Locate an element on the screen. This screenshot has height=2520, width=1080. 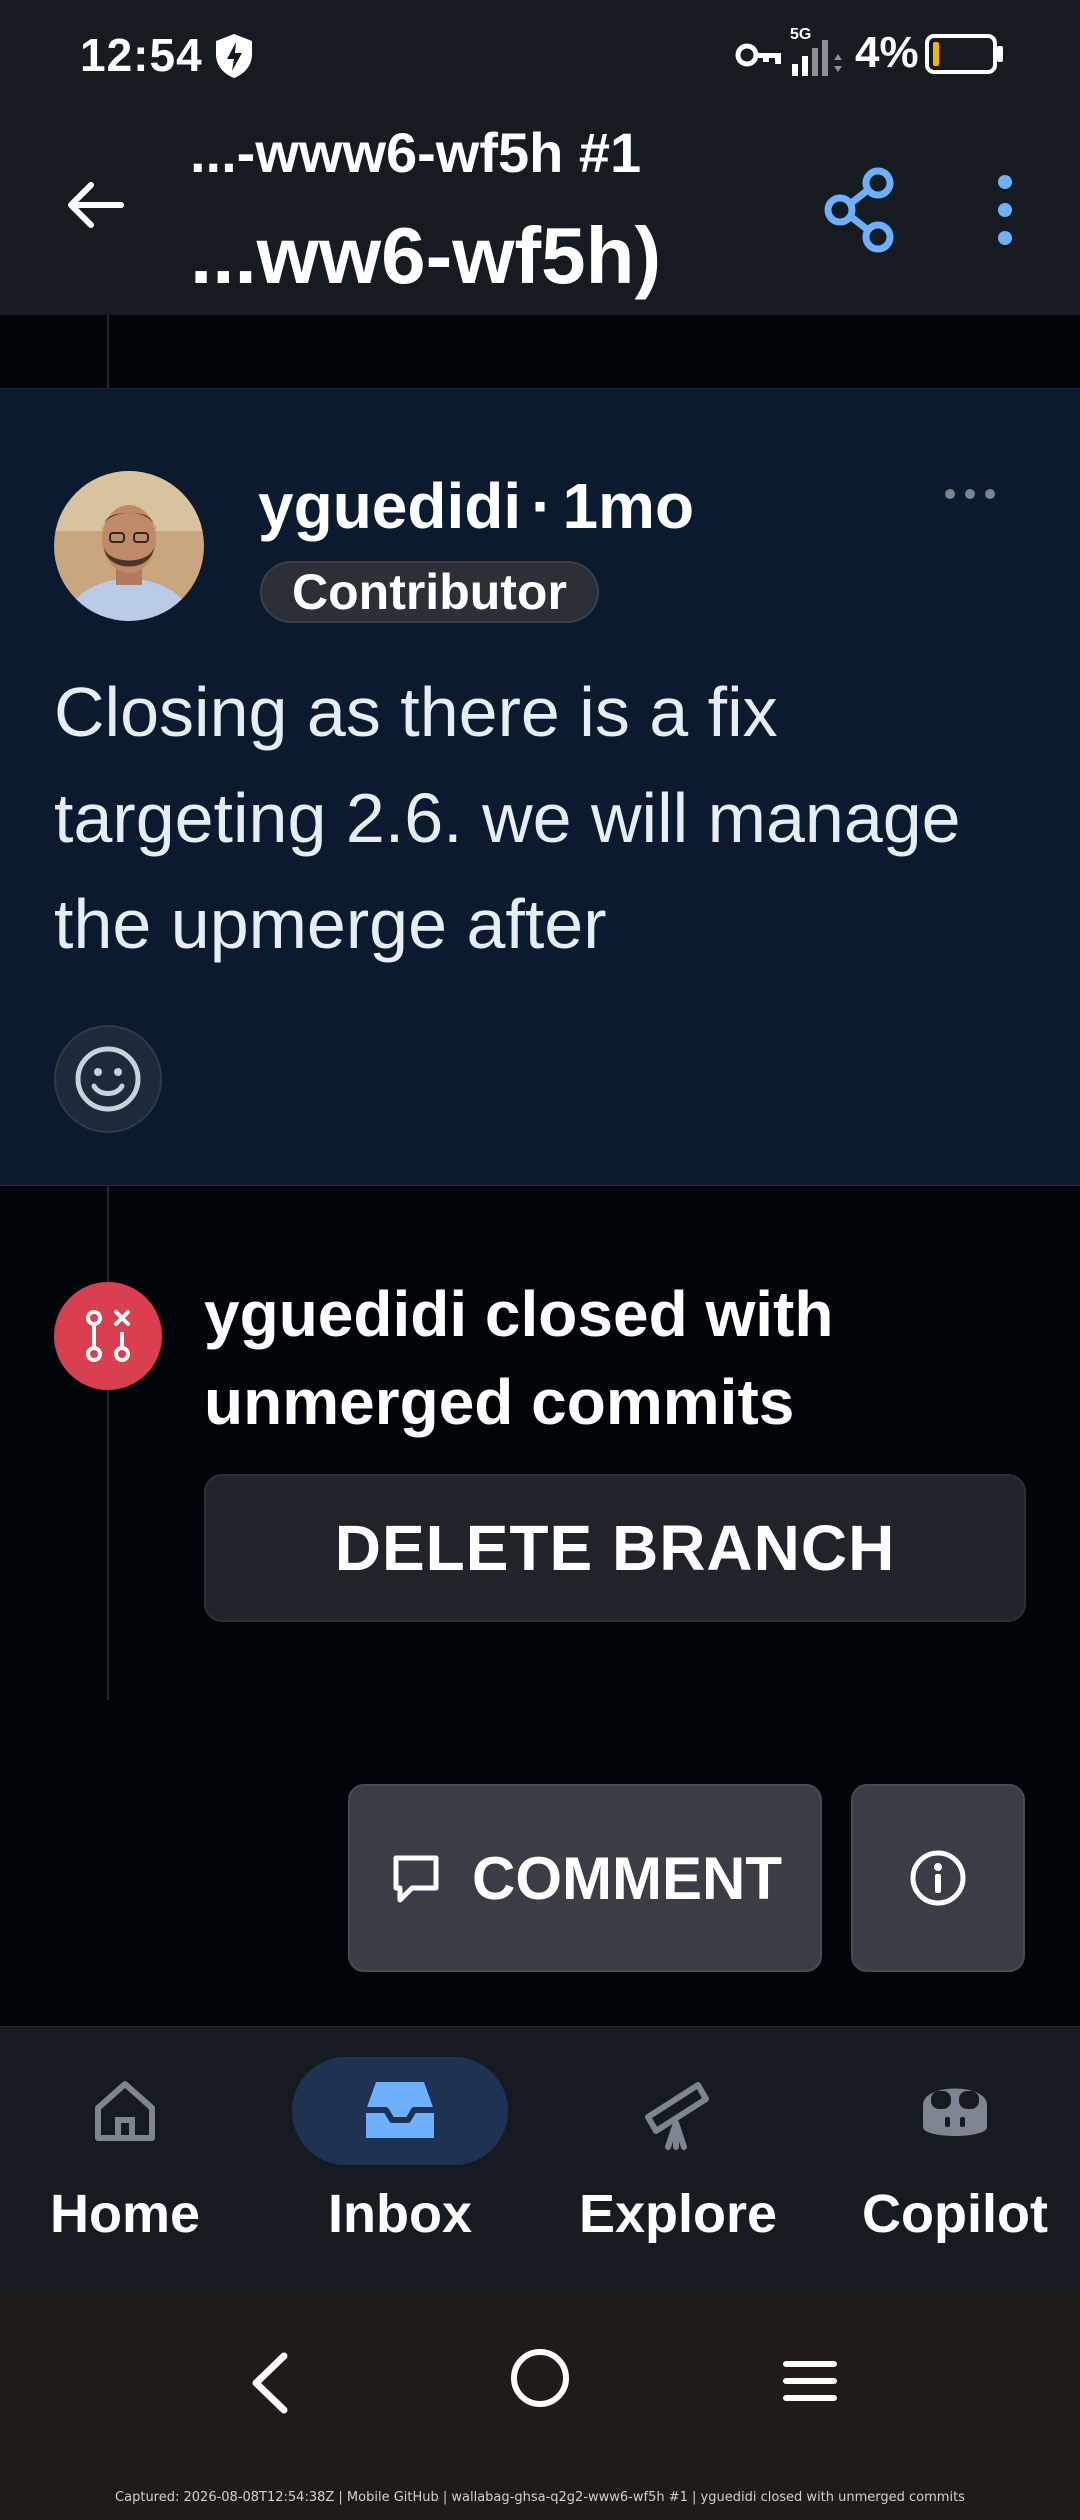
info-icon is located at coordinates (938, 1878).